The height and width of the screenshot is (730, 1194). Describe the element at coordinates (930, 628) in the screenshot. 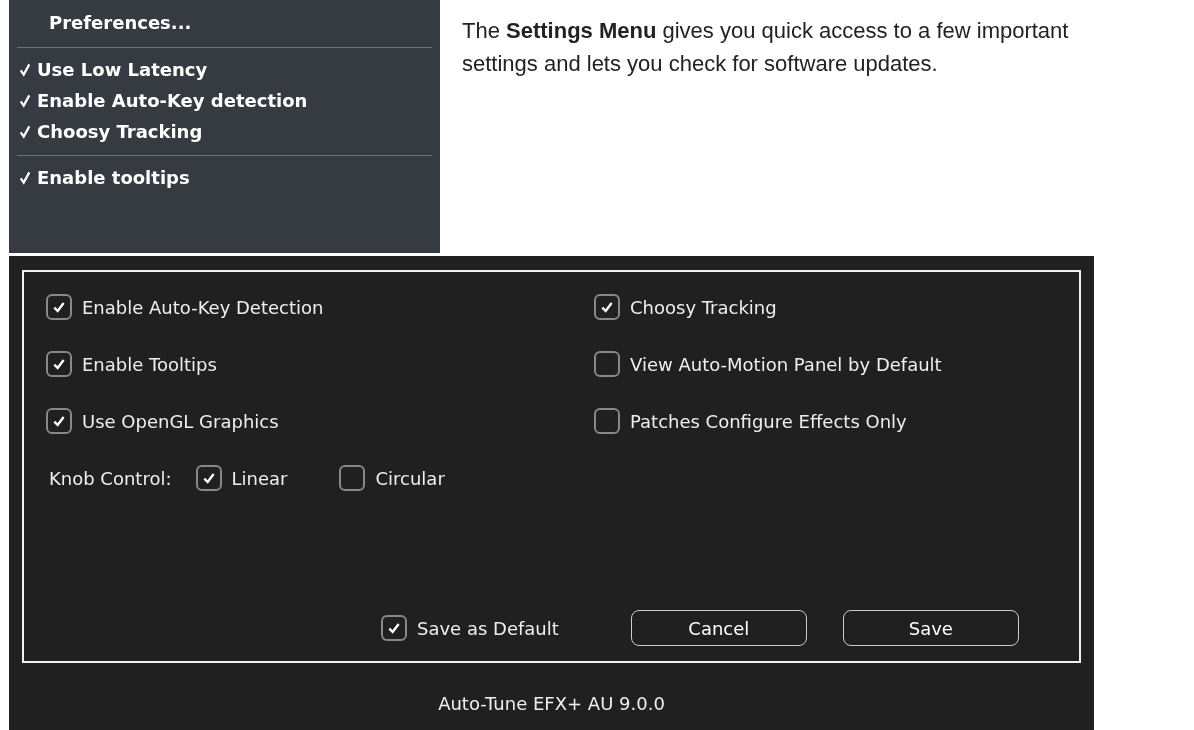

I see `save-button: Save` at that location.